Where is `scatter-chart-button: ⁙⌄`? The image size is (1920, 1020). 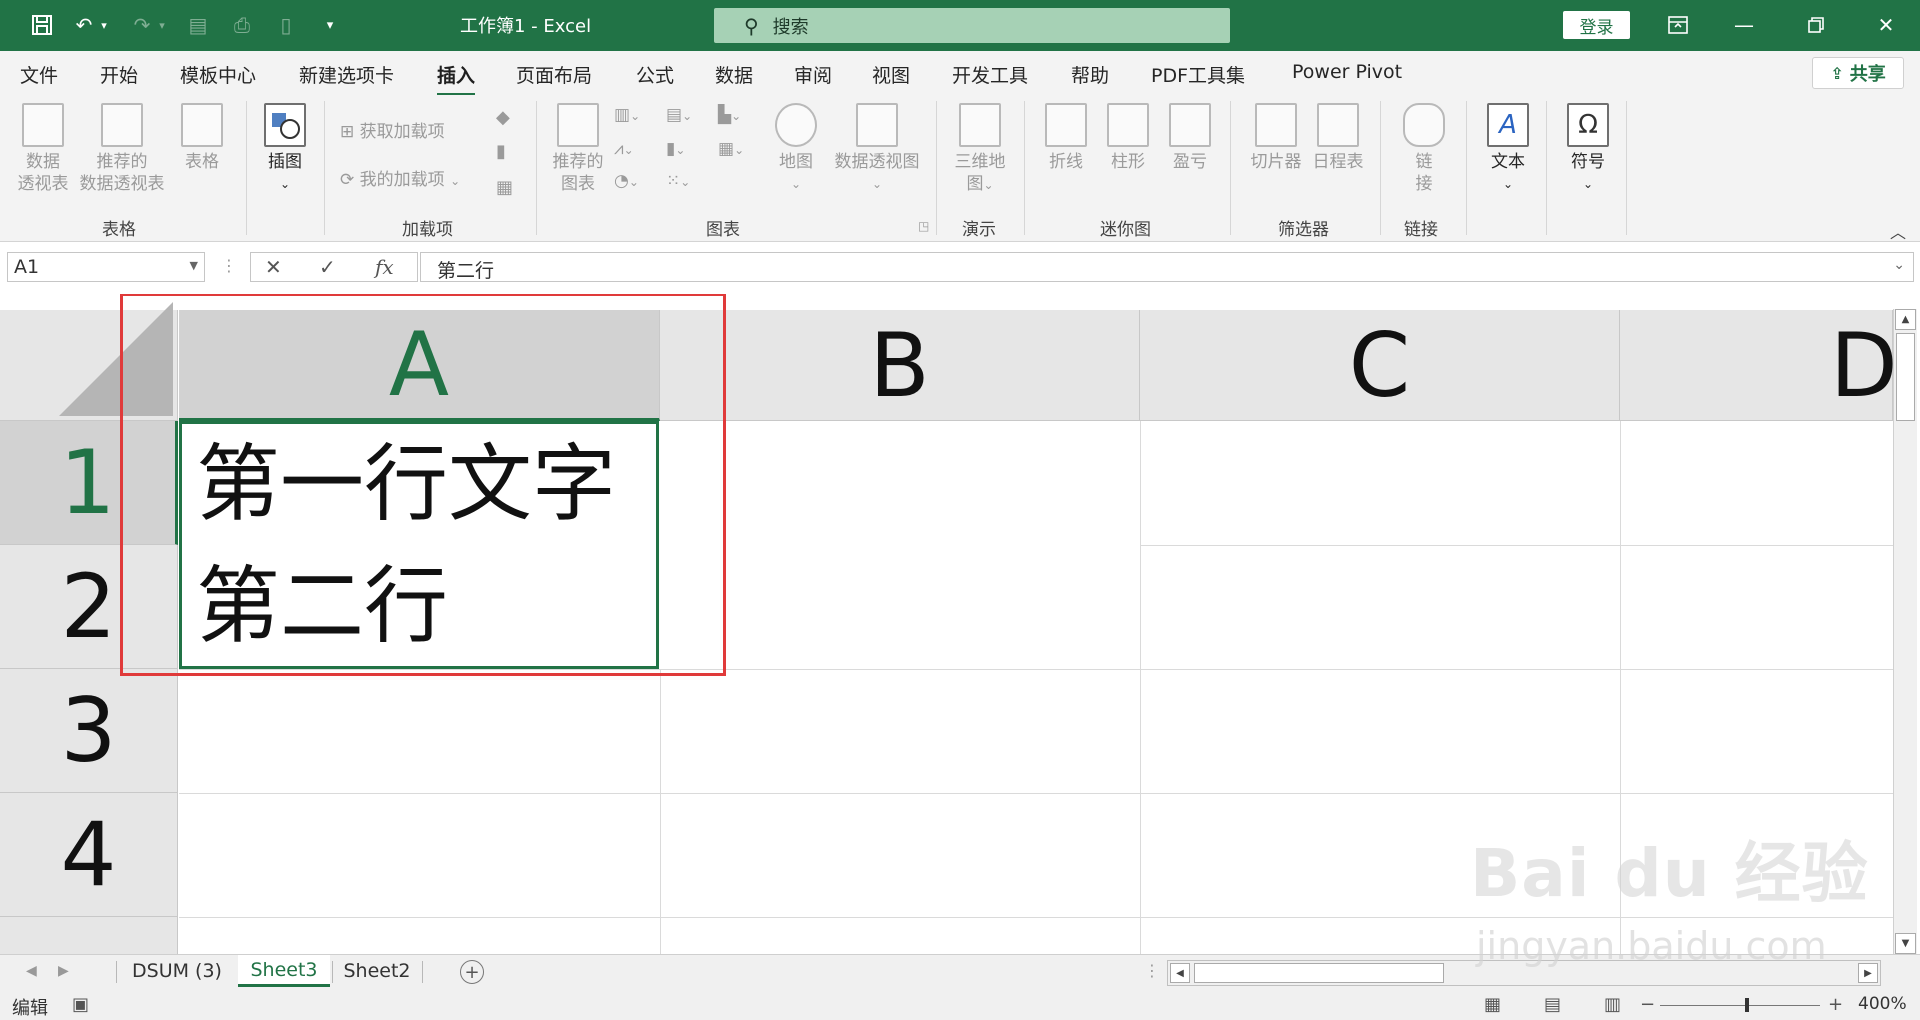
scatter-chart-button: ⁙⌄ is located at coordinates (678, 181).